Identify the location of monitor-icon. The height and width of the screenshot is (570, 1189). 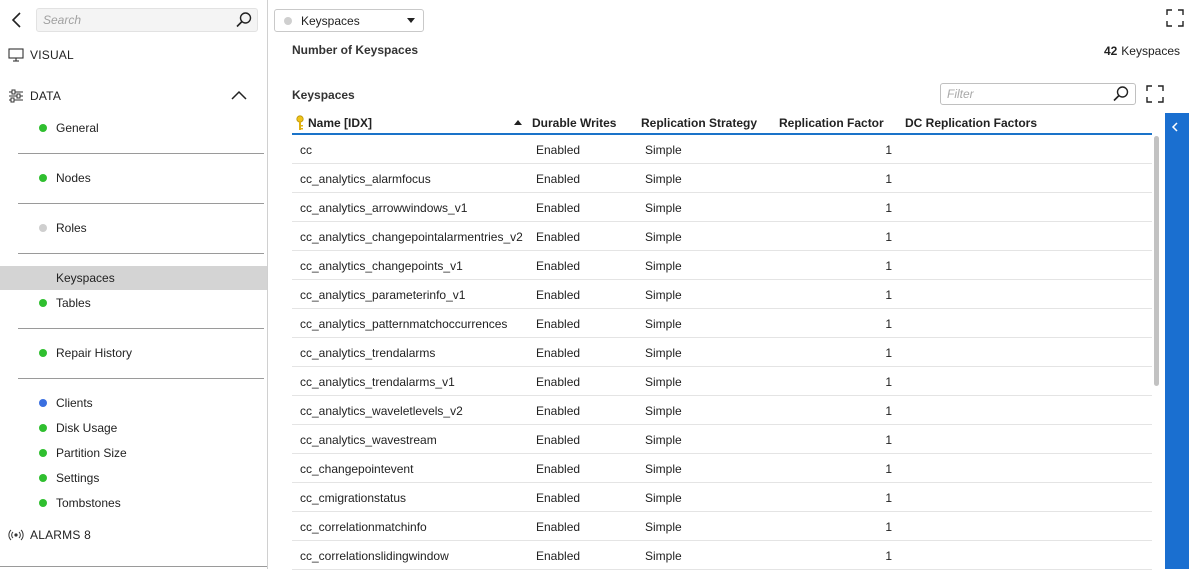
(16, 55).